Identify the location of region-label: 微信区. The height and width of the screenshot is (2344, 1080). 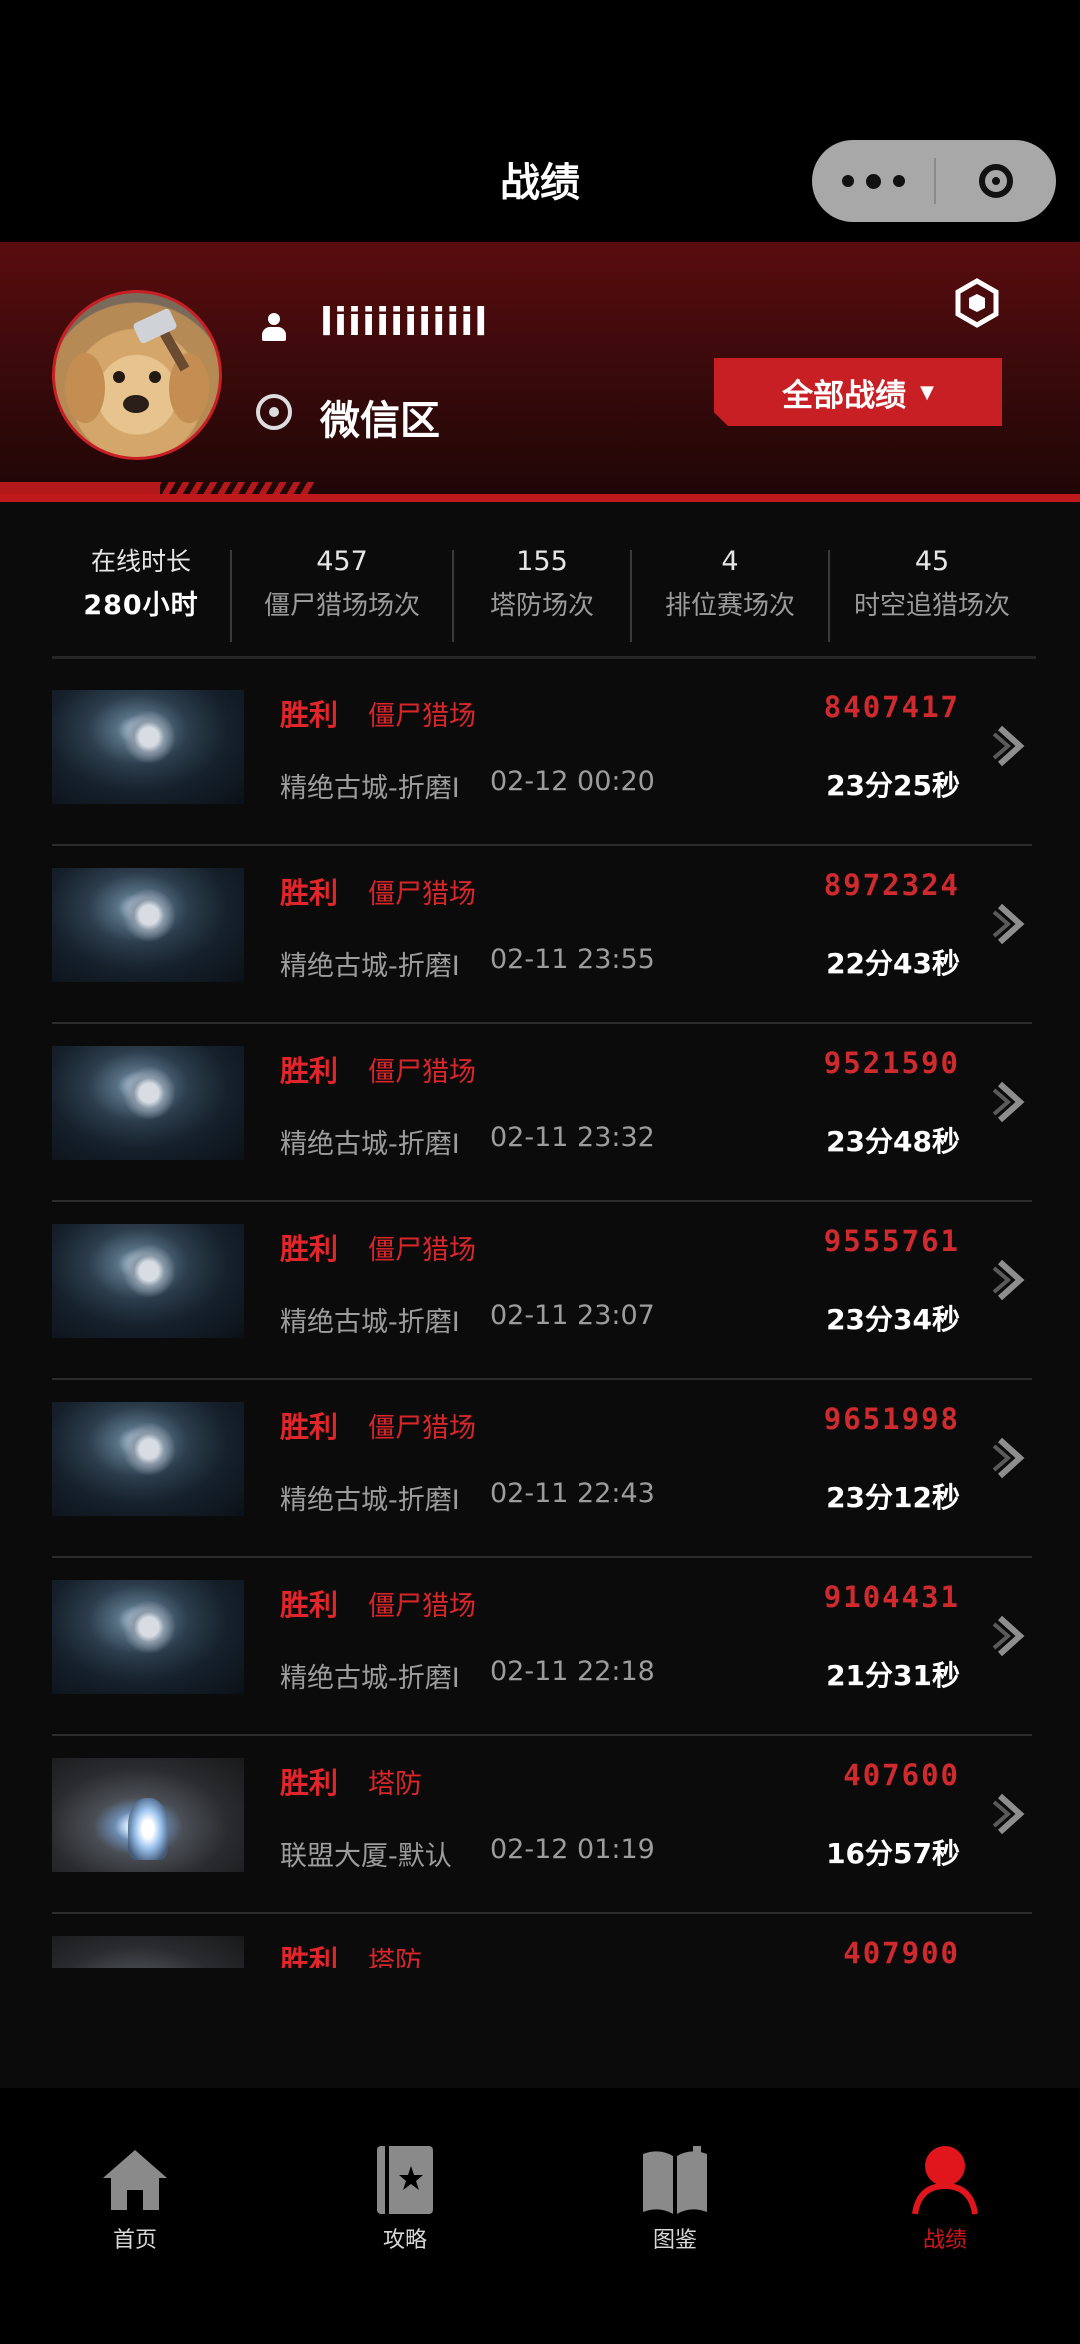
(380, 421).